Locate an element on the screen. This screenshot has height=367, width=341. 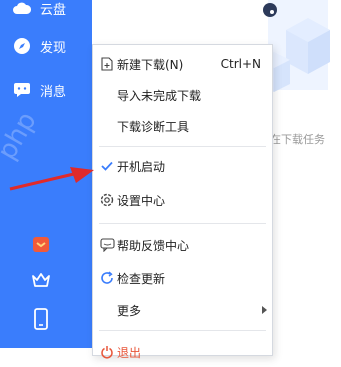
menu-item-more: 更多 is located at coordinates (182, 310).